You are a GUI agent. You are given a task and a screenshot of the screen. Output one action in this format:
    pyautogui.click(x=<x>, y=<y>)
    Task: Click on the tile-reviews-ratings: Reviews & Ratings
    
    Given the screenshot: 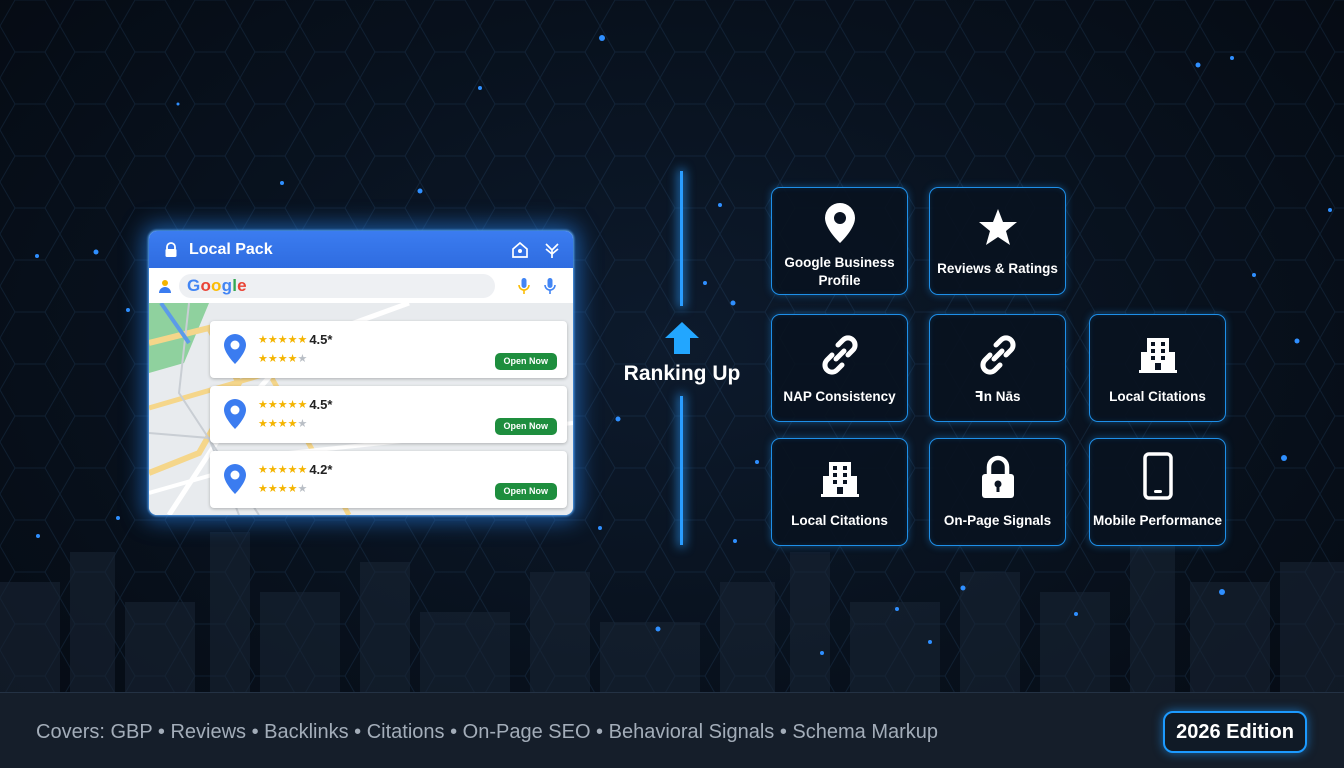 What is the action you would take?
    pyautogui.click(x=997, y=241)
    